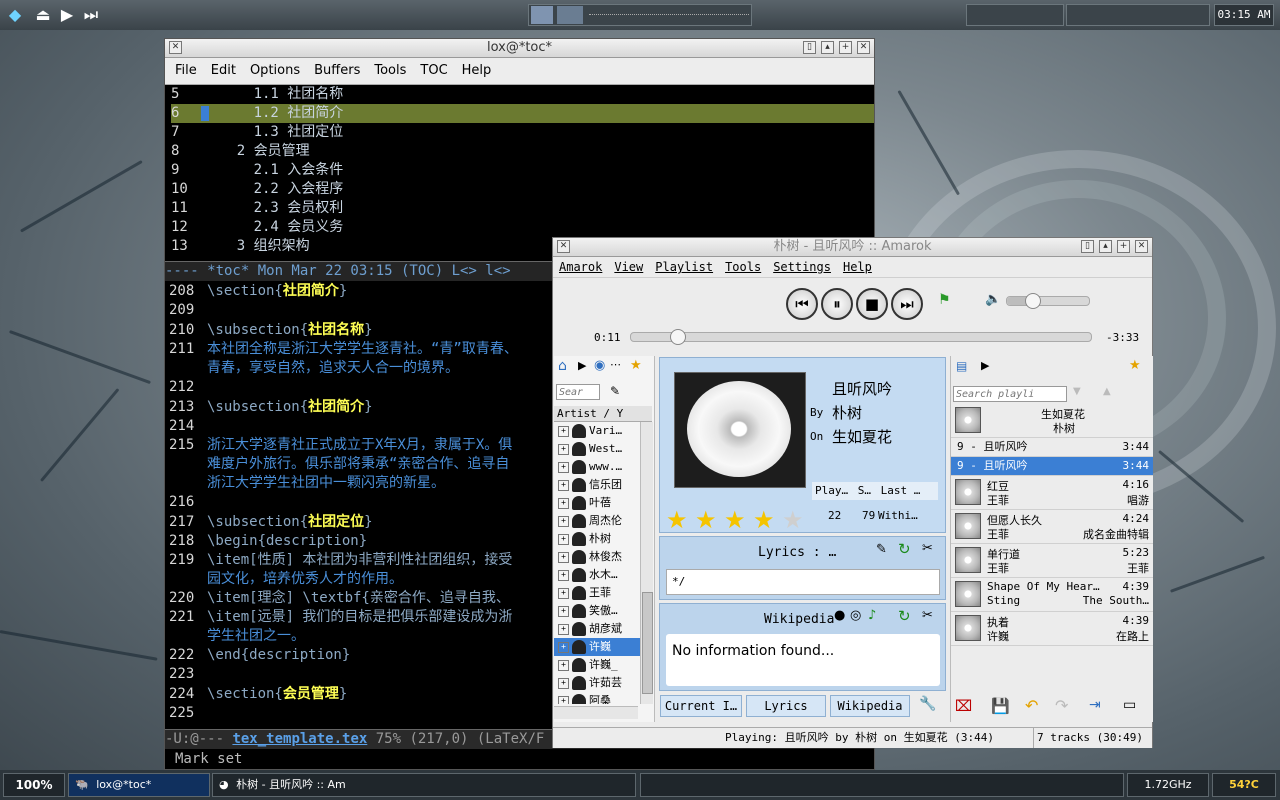  I want to click on artist-item: + 阿桑, so click(597, 698).